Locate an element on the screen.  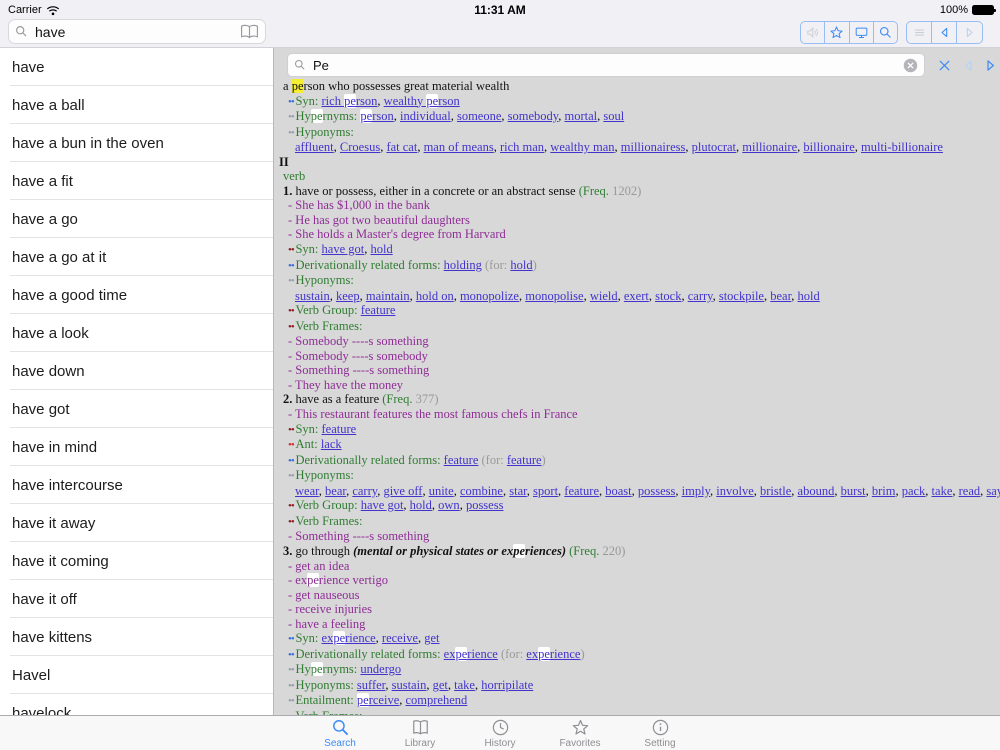
link: involve is located at coordinates (735, 491).